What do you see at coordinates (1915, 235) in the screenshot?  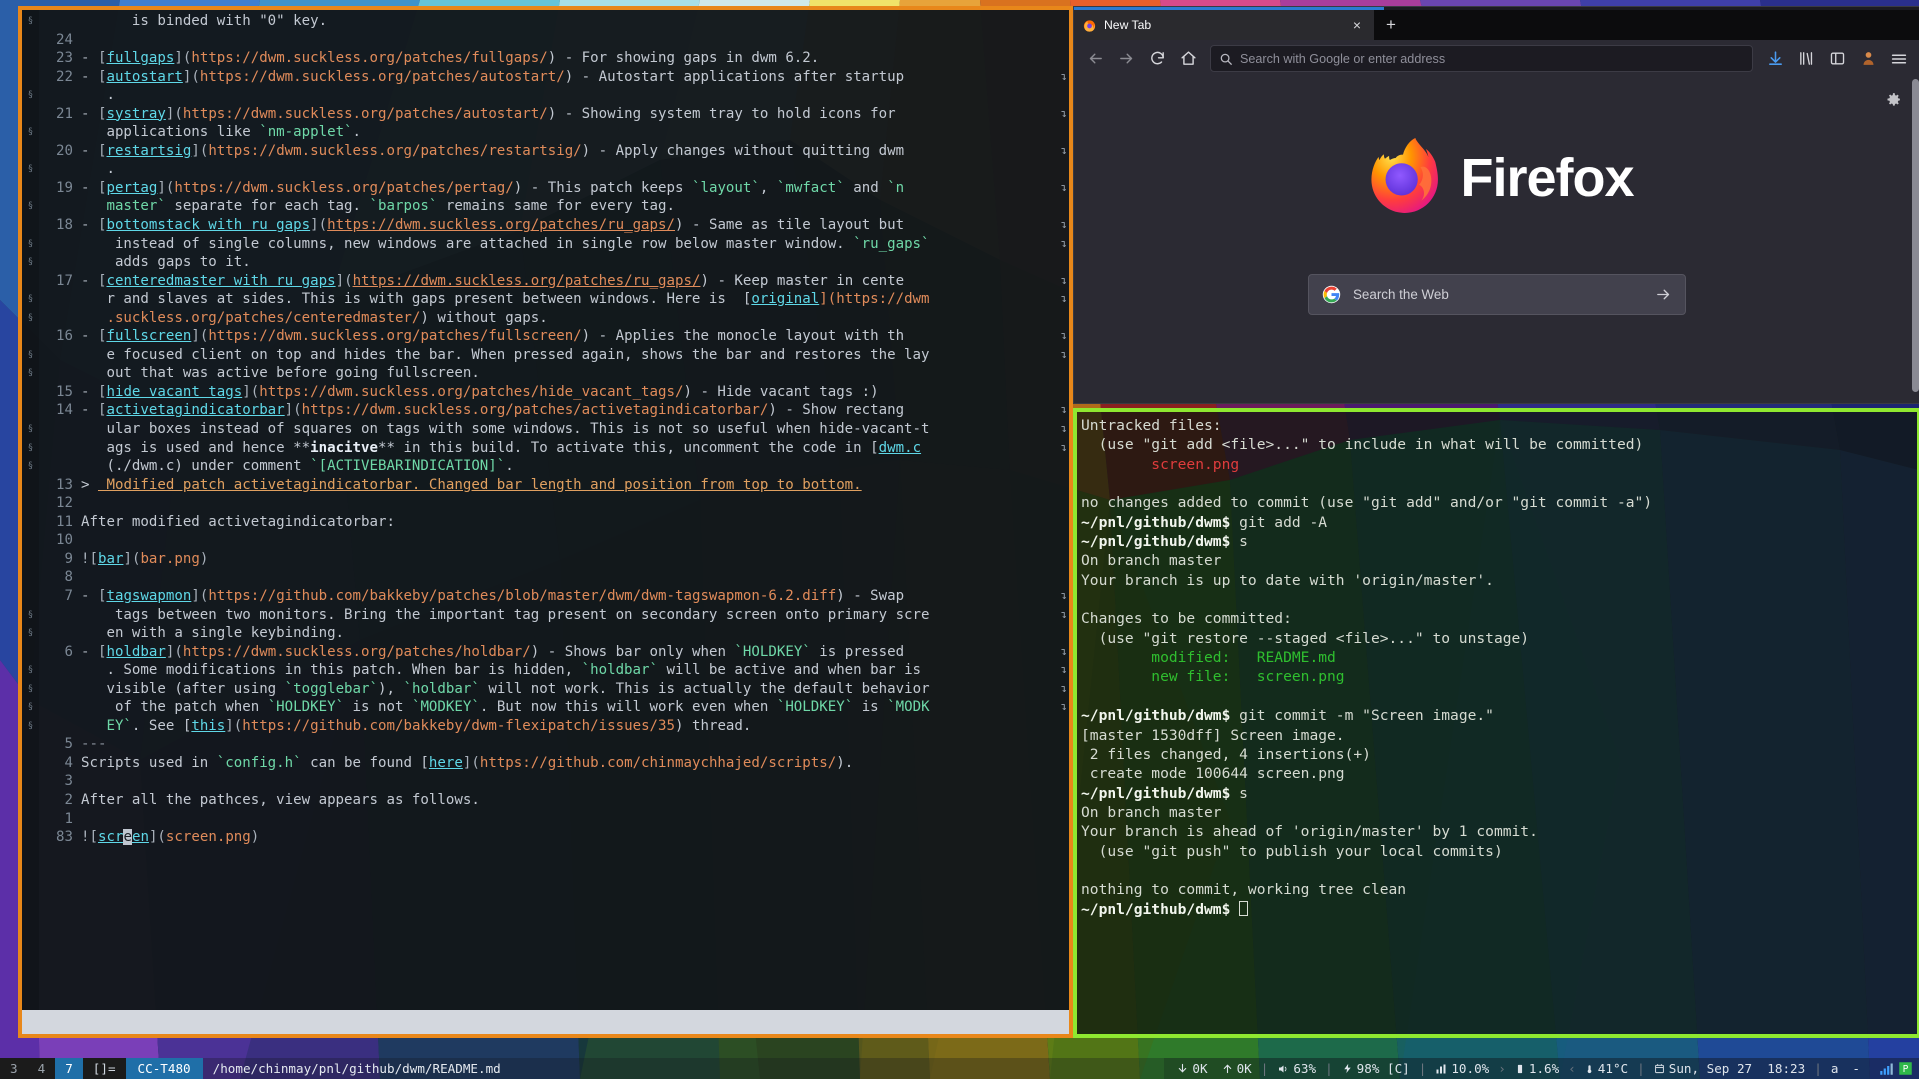 I see `scrollbar-thumb` at bounding box center [1915, 235].